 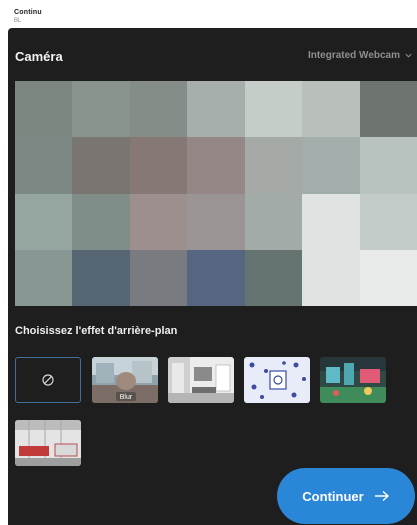 I want to click on arrow-right-icon, so click(x=381, y=496).